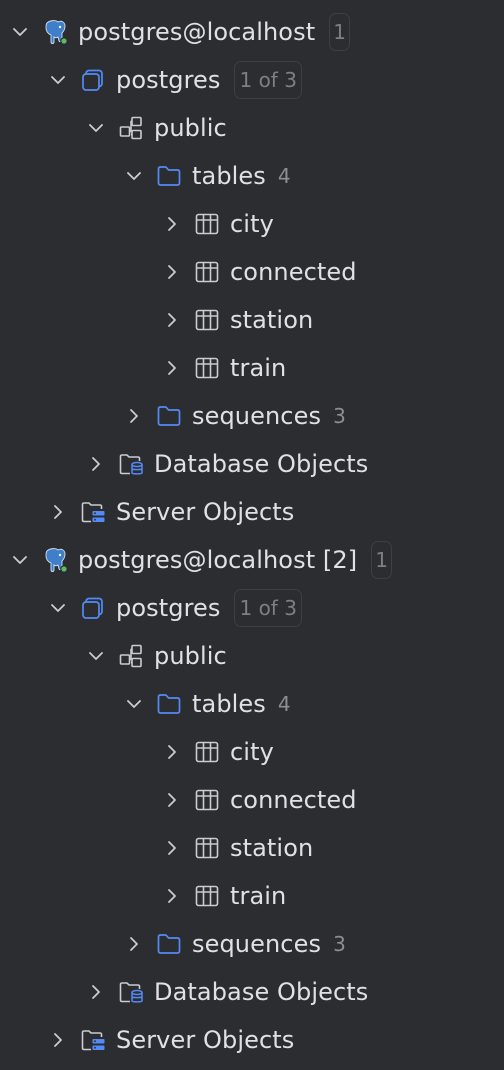  Describe the element at coordinates (218, 560) in the screenshot. I see `connection-node-label: postgres@localhost [2]` at that location.